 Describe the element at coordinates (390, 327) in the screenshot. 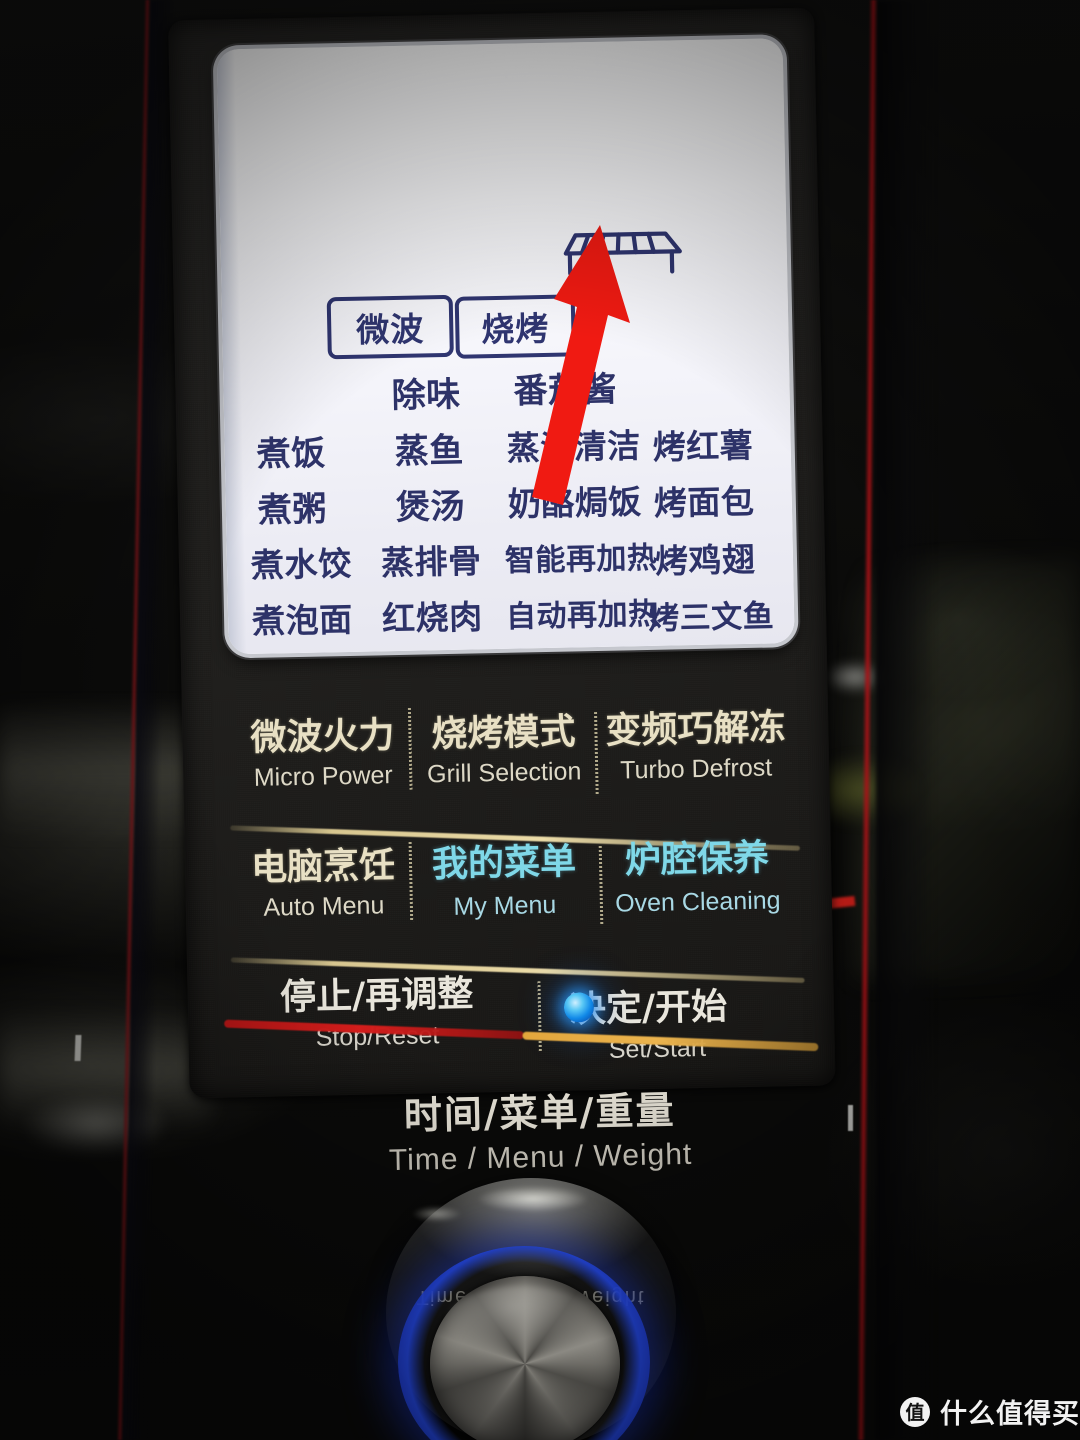

I see `mode-chip-microwave: 微波` at that location.